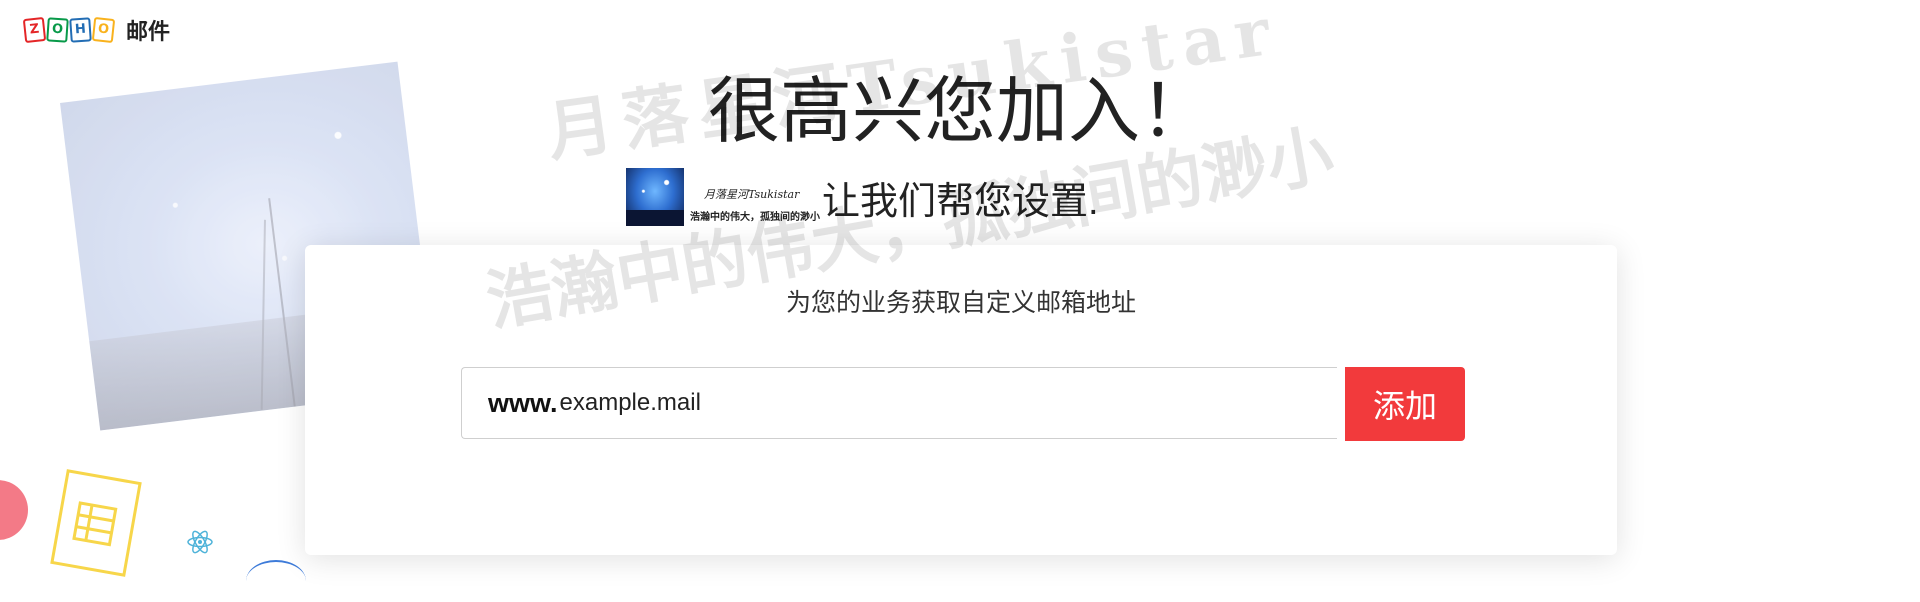 The height and width of the screenshot is (602, 1920). I want to click on logo-letter: H, so click(80, 30).